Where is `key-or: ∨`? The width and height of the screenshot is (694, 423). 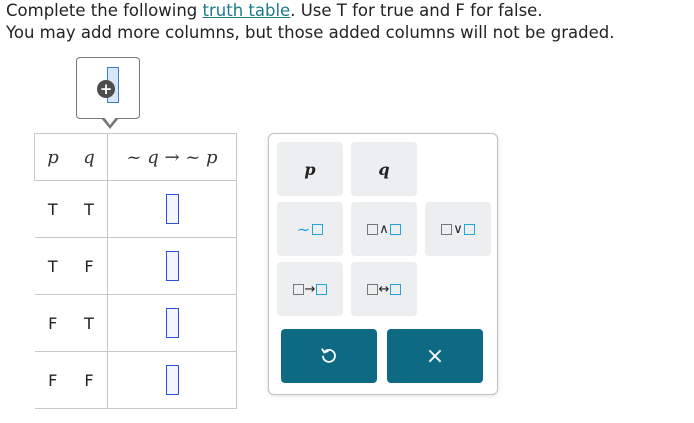 key-or: ∨ is located at coordinates (458, 229).